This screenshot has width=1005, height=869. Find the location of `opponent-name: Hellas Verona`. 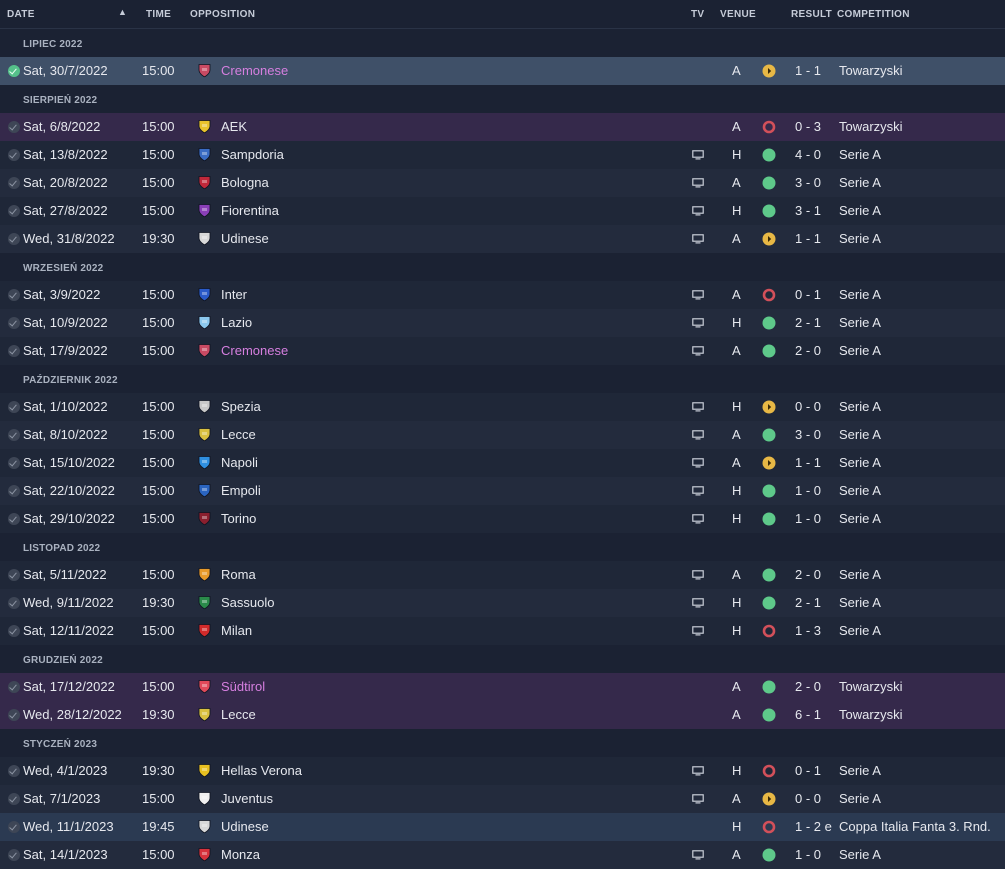

opponent-name: Hellas Verona is located at coordinates (261, 770).